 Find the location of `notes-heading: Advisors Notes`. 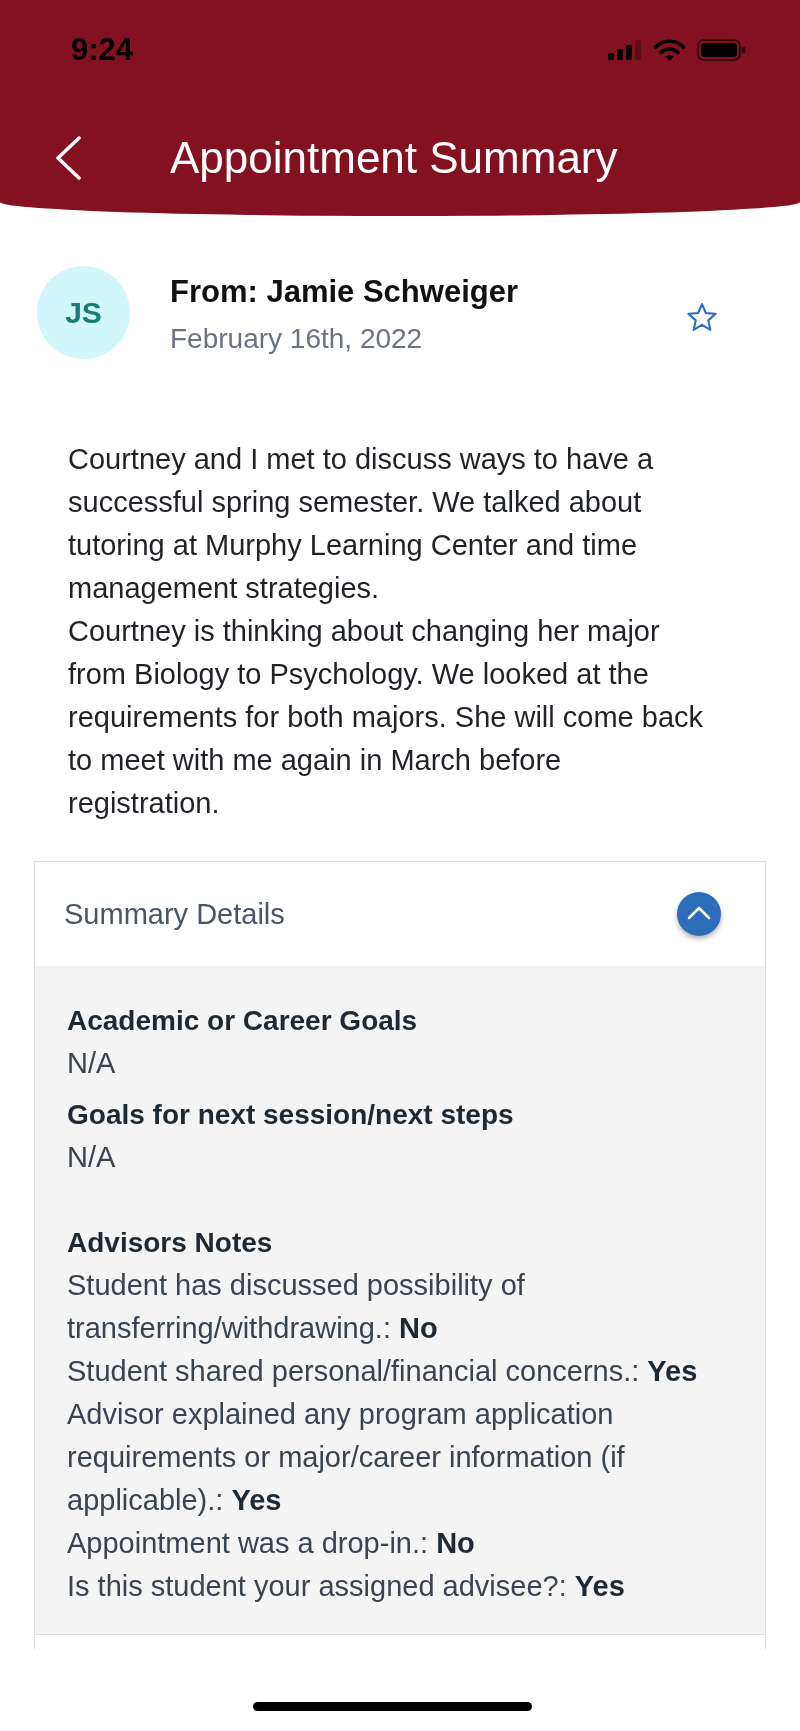

notes-heading: Advisors Notes is located at coordinates (170, 1243).